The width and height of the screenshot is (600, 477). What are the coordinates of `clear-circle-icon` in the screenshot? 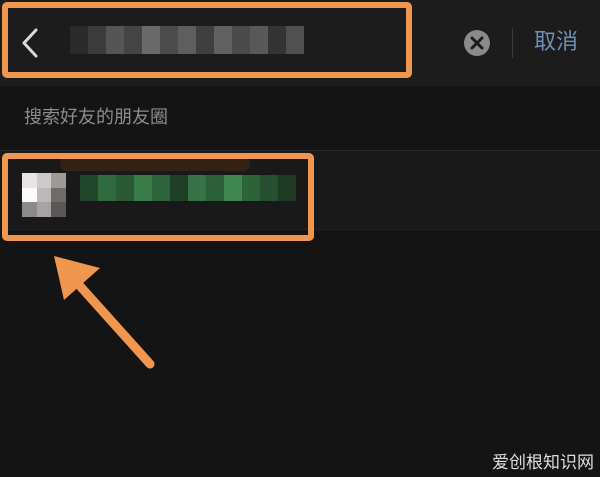 It's located at (477, 43).